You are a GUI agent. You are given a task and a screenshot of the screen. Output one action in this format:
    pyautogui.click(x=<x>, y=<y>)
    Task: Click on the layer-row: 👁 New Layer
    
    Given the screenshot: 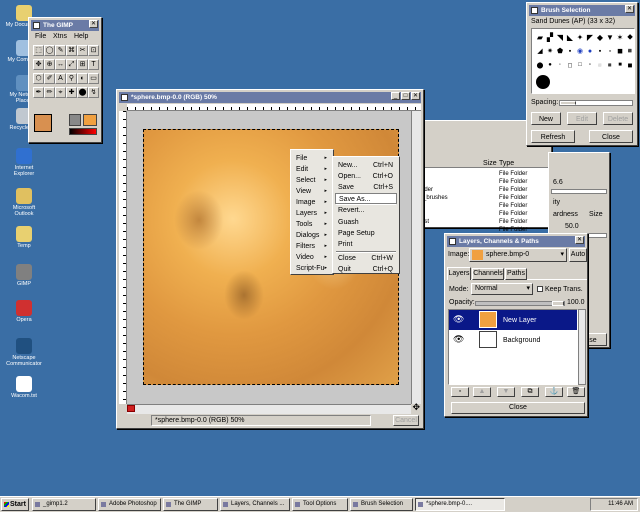 What is the action you would take?
    pyautogui.click(x=513, y=320)
    